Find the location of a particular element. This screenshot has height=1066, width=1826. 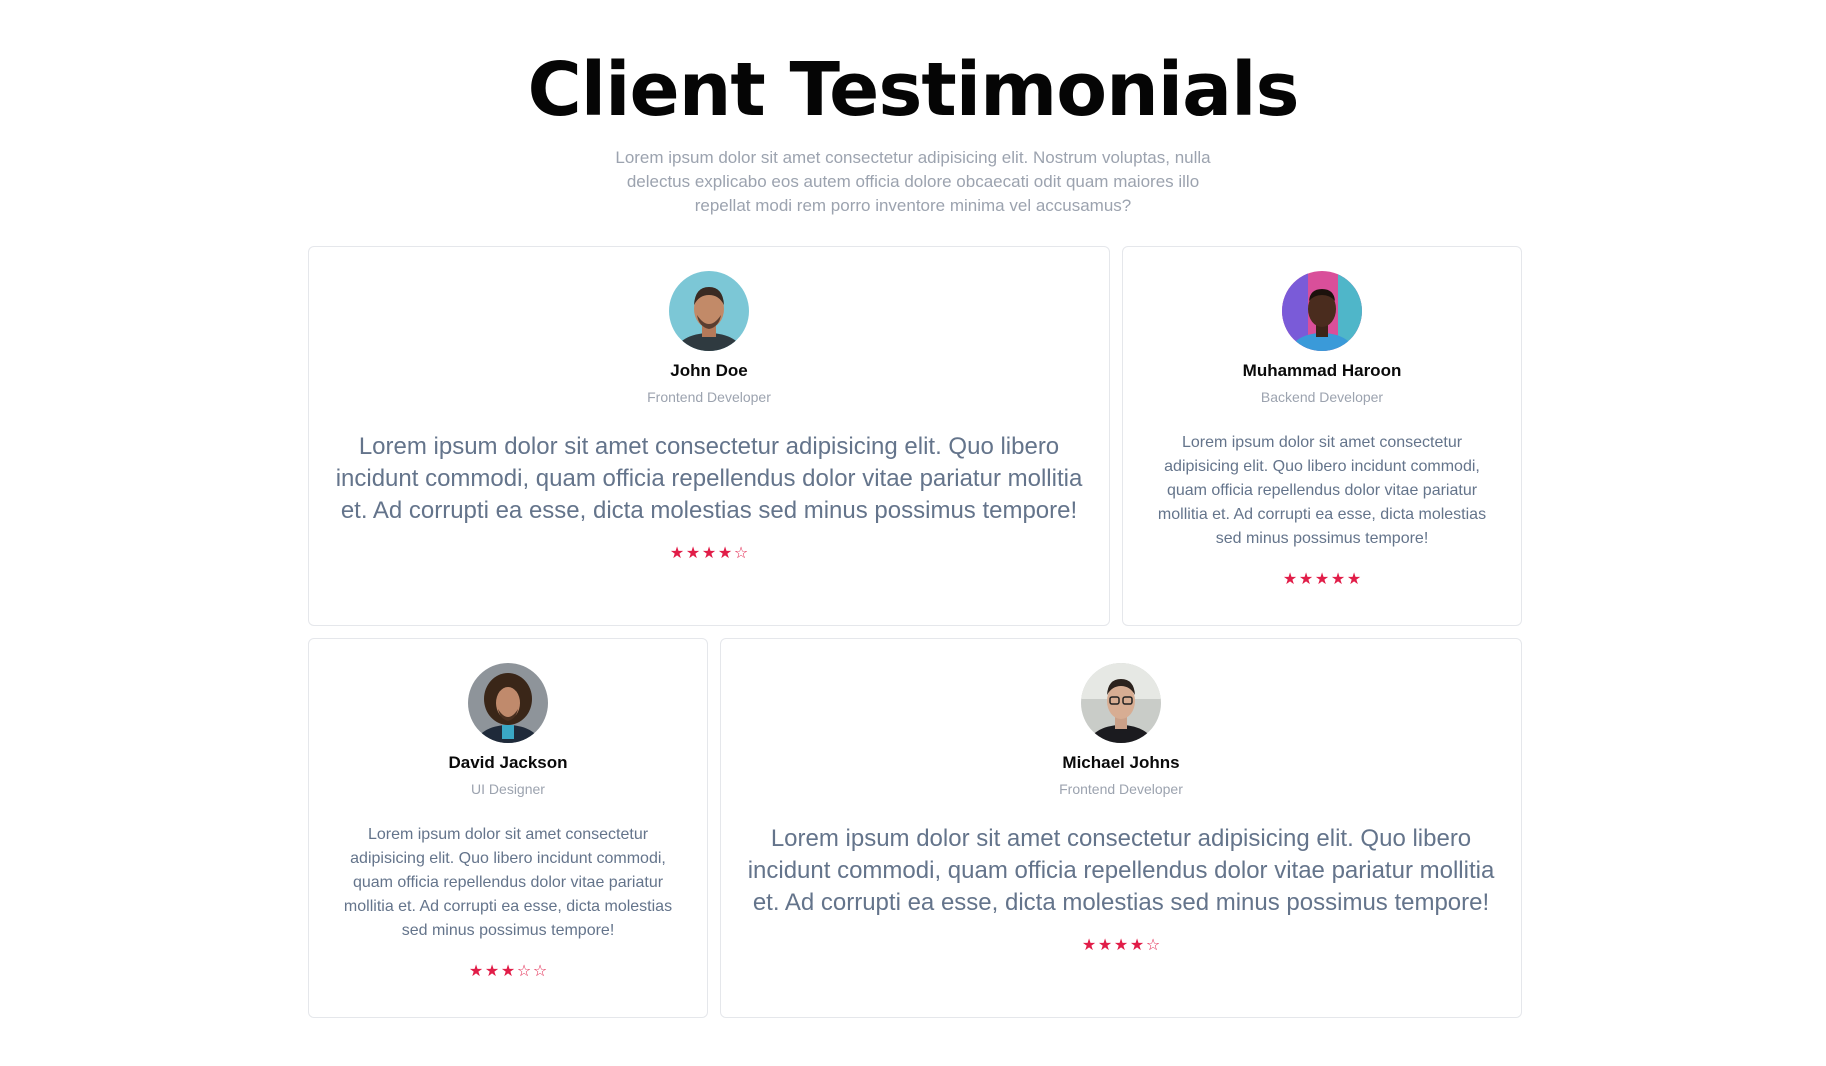

testimonial-role: UI Designer is located at coordinates (508, 789).